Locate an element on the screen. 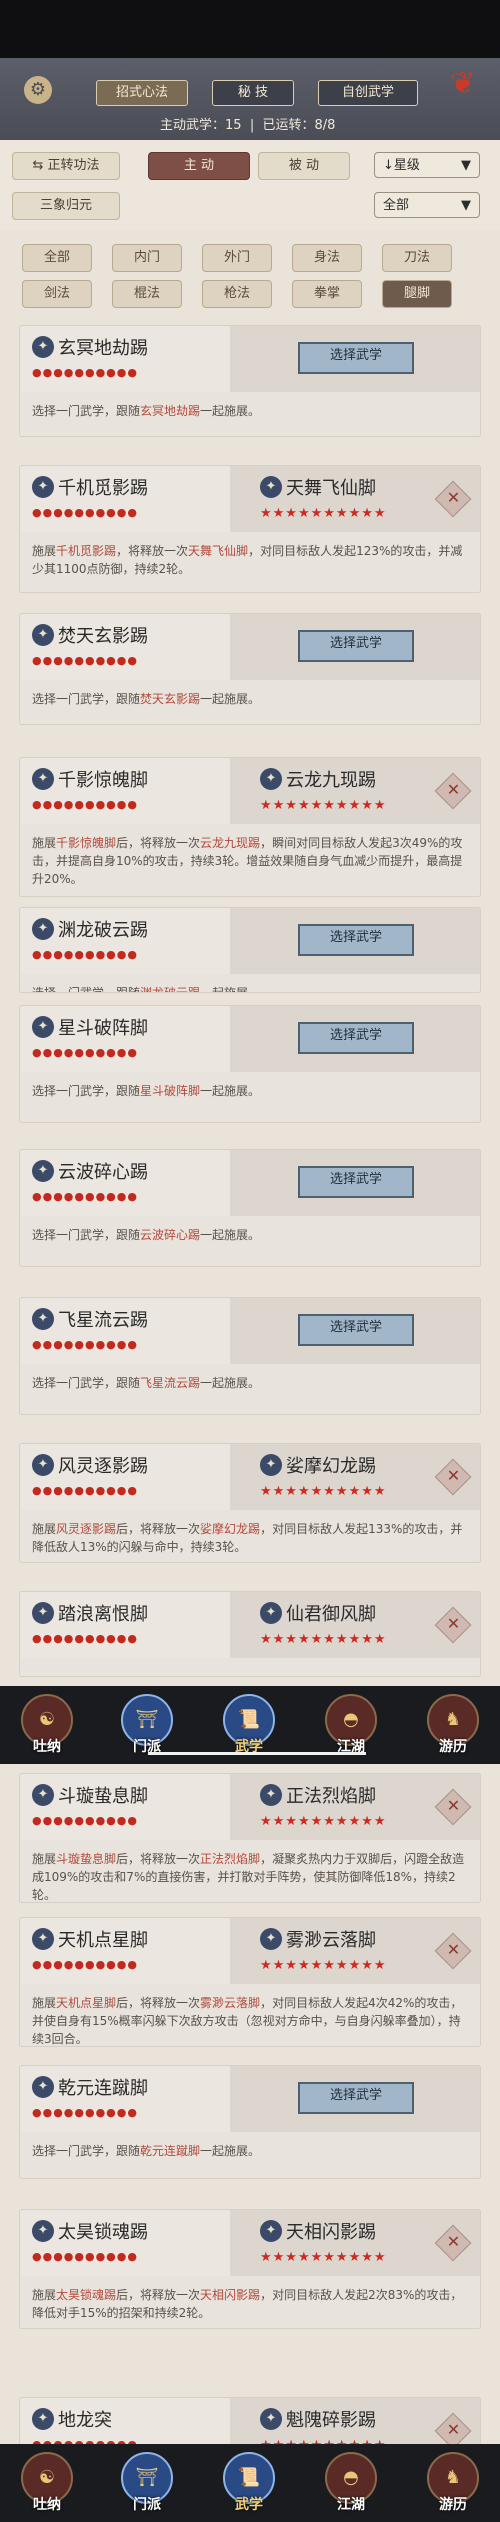 This screenshot has width=500, height=2522. active-filter-button: 主 动 is located at coordinates (199, 166).